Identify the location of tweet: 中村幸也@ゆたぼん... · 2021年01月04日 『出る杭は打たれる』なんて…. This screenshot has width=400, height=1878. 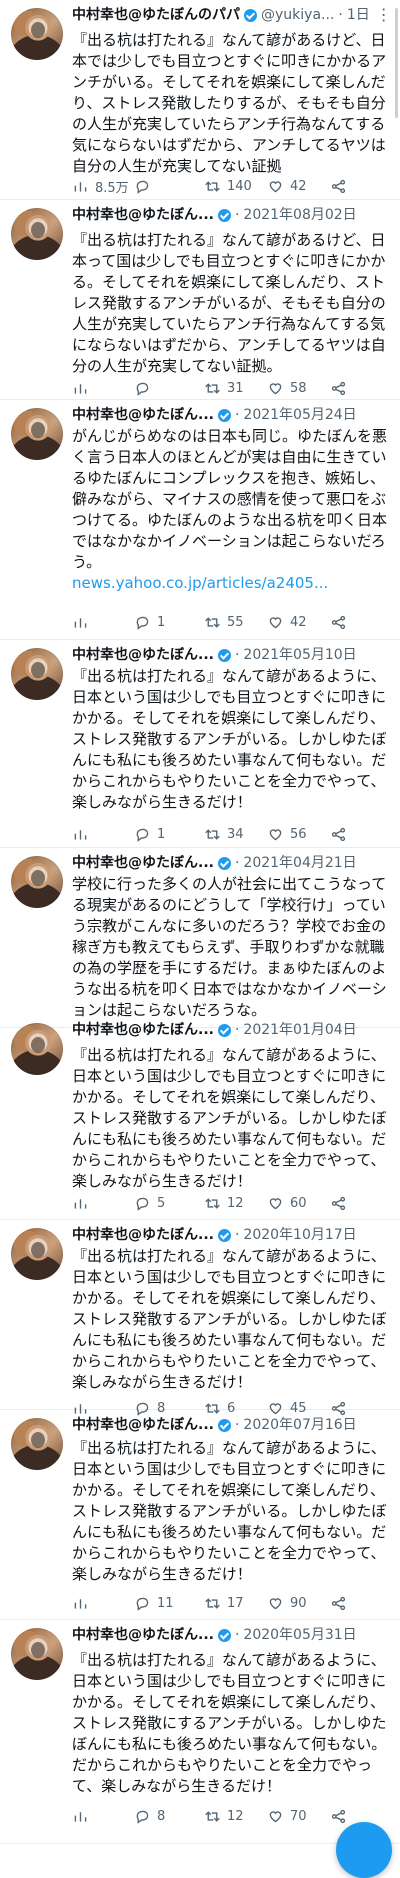
(200, 1117).